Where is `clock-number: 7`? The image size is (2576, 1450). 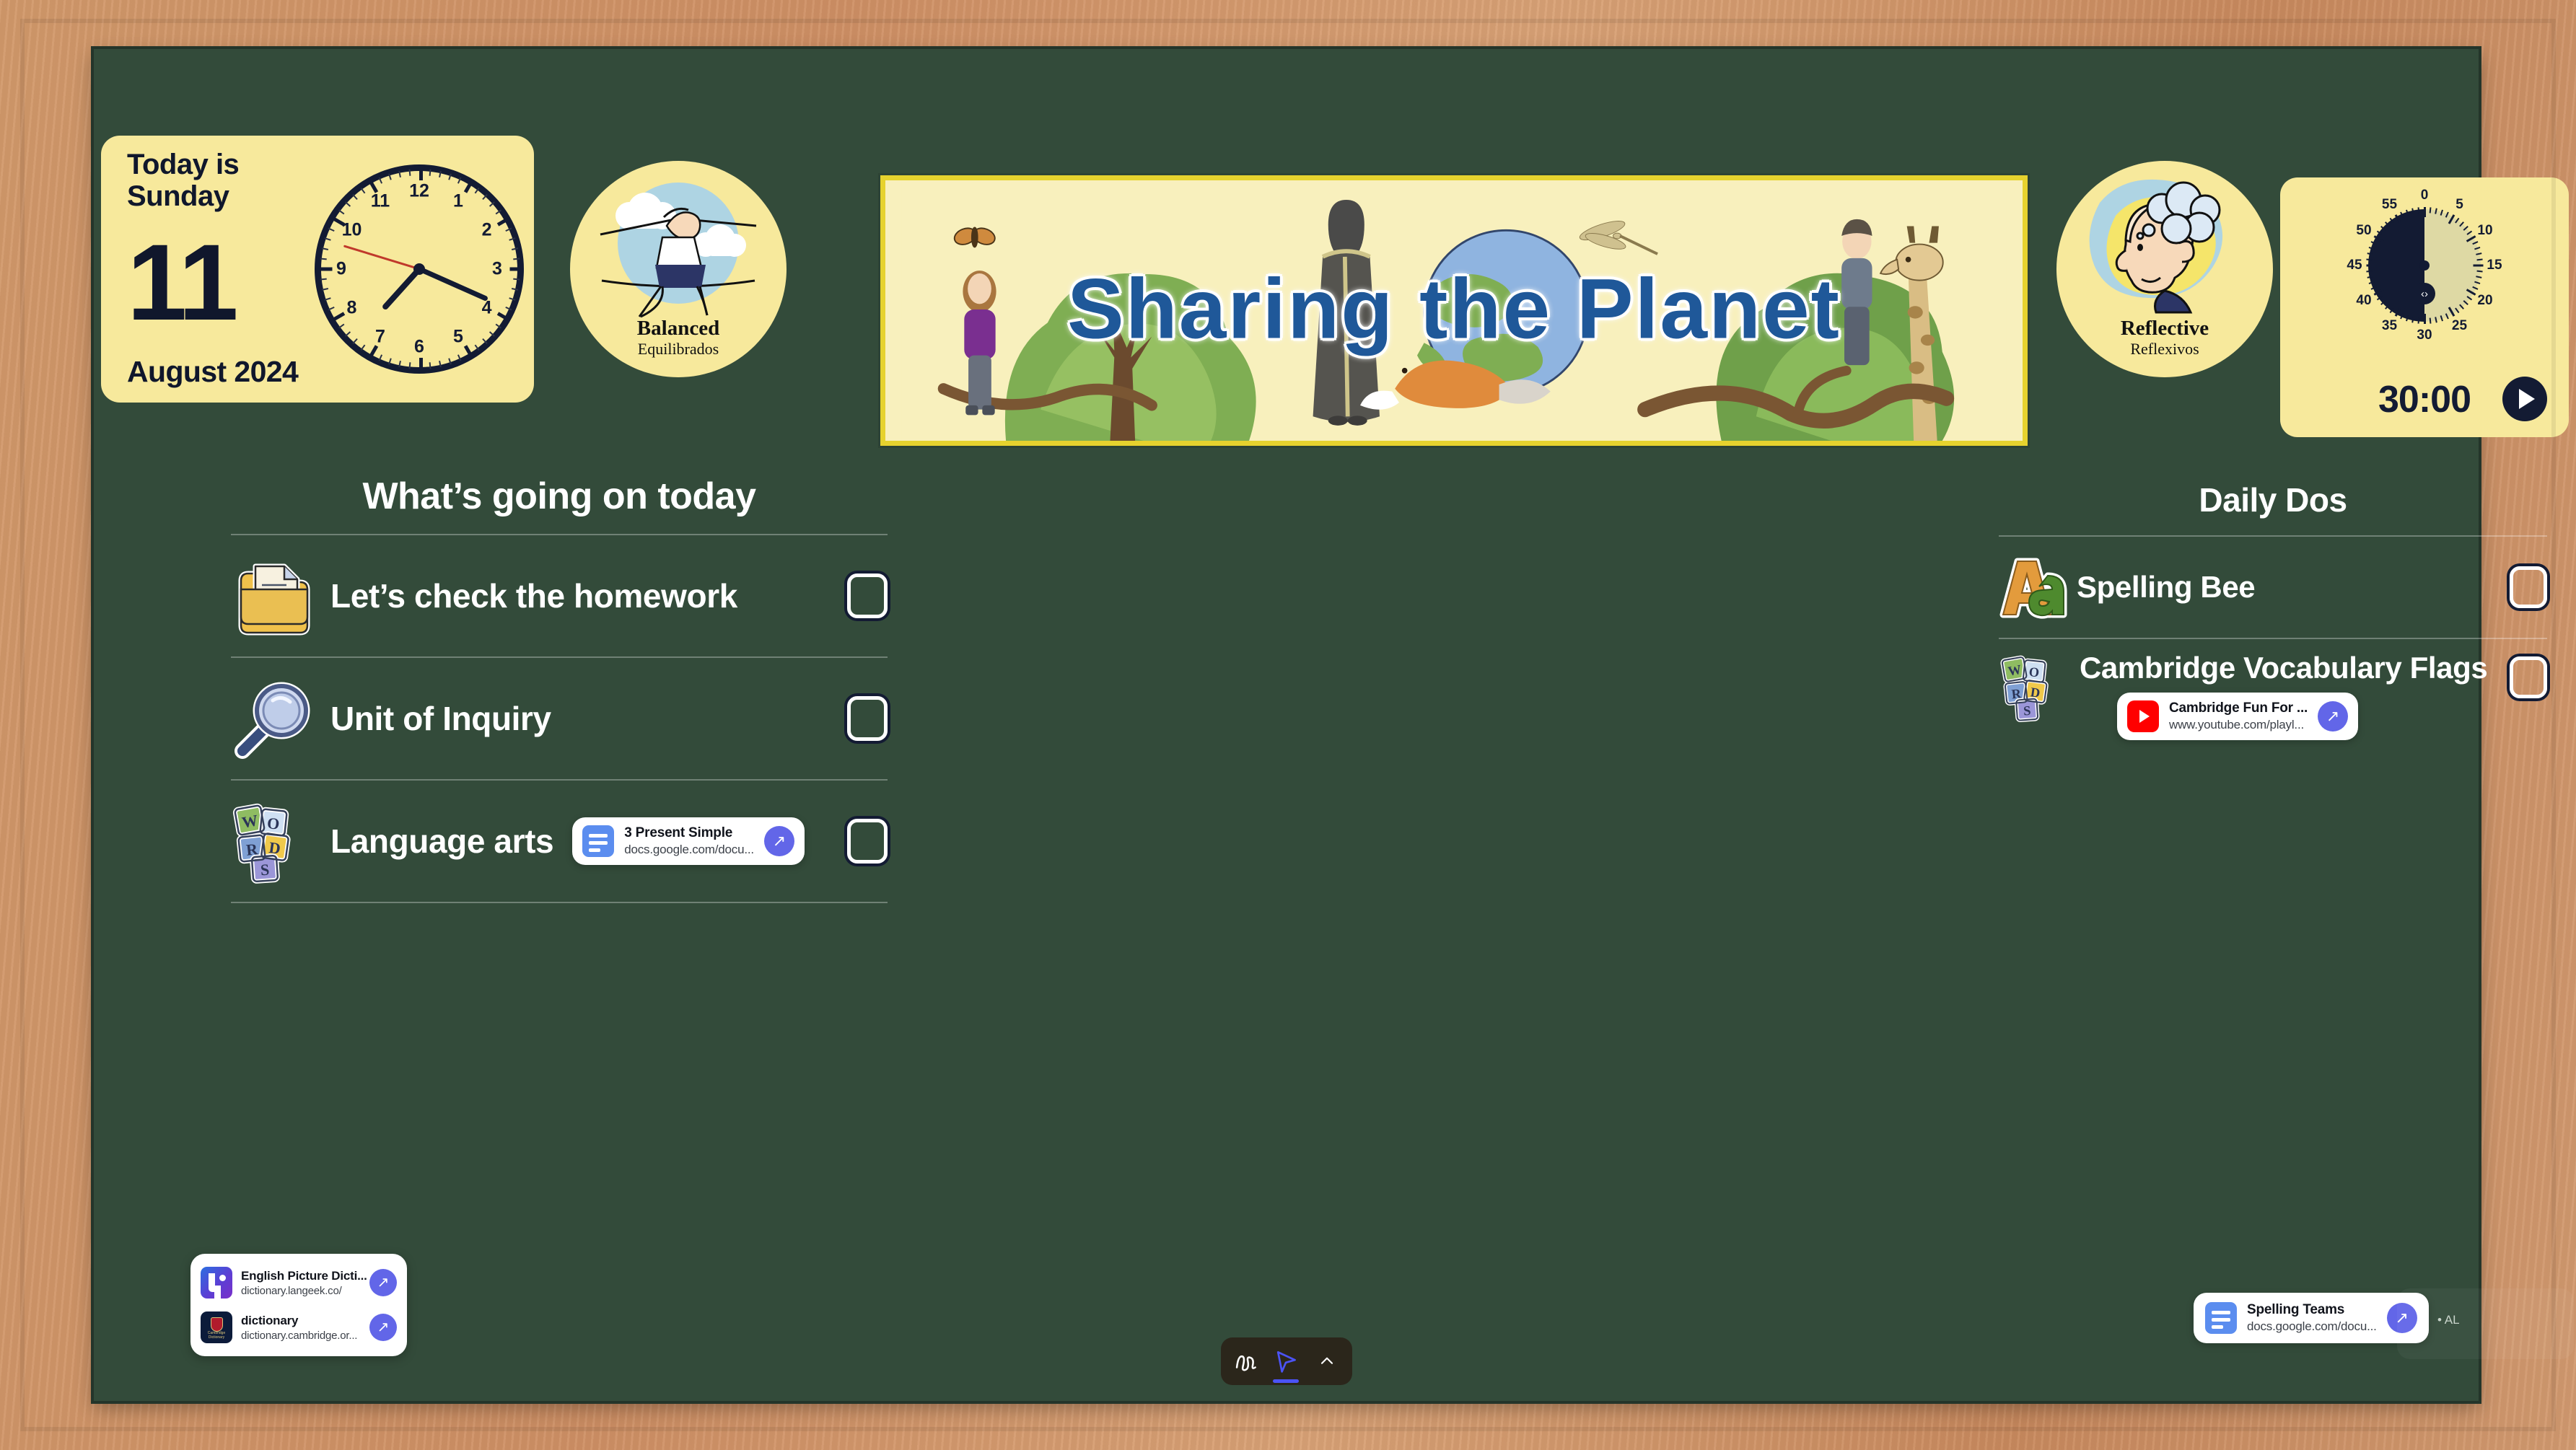
clock-number: 7 is located at coordinates (380, 337).